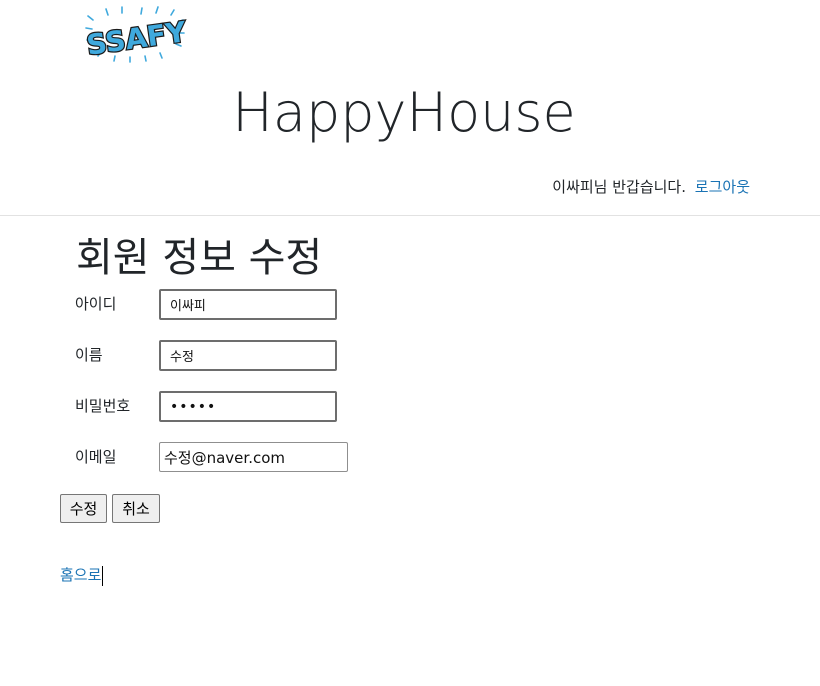 Image resolution: width=820 pixels, height=686 pixels. I want to click on text-caret, so click(103, 575).